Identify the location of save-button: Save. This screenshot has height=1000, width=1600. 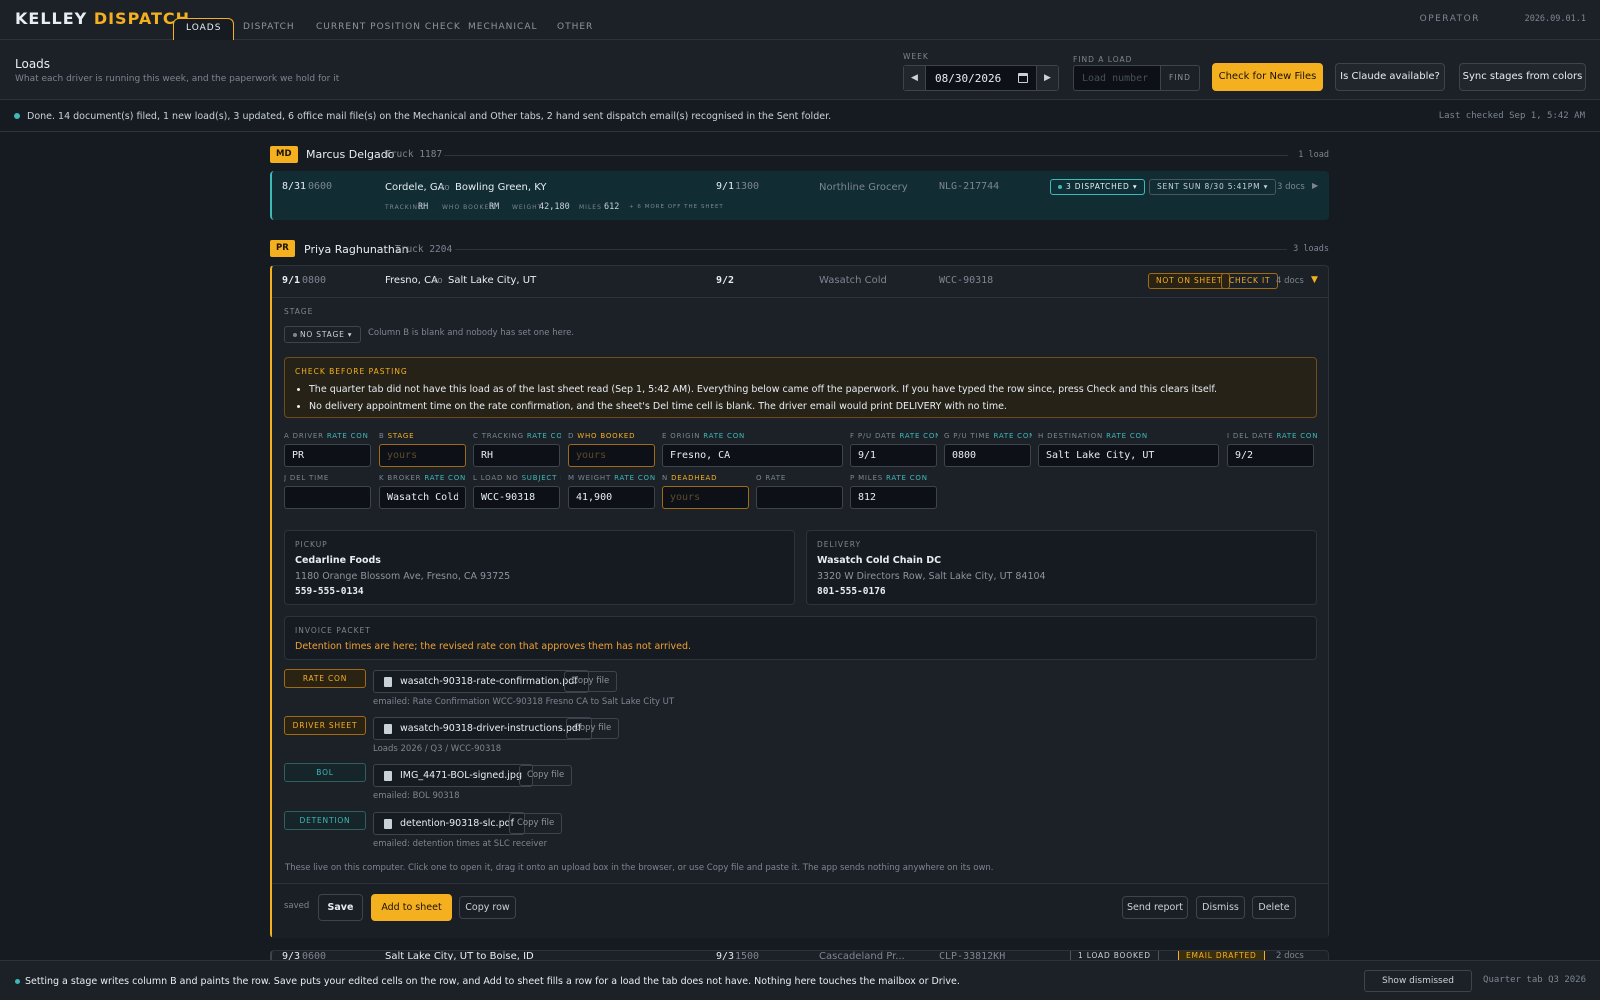
(340, 907).